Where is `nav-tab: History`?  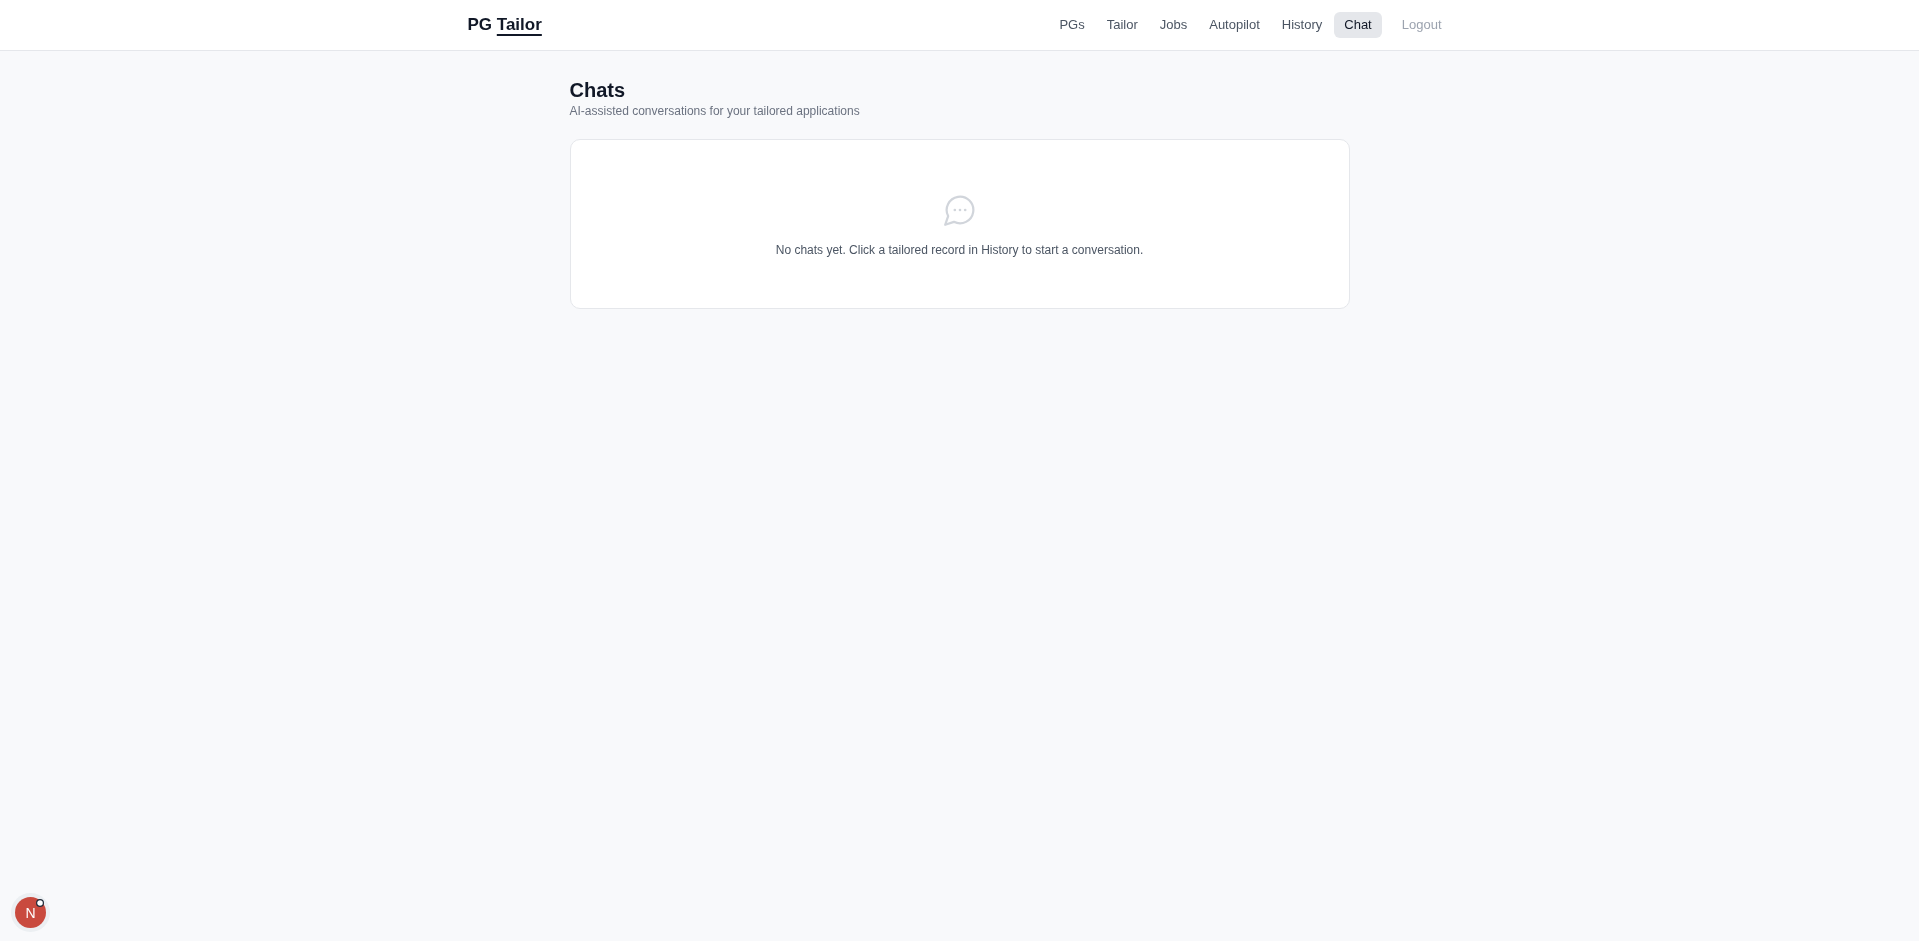 nav-tab: History is located at coordinates (1302, 25).